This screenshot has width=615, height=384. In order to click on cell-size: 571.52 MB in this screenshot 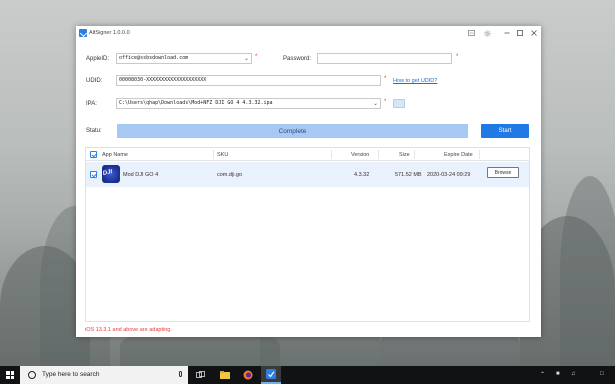, I will do `click(408, 175)`.